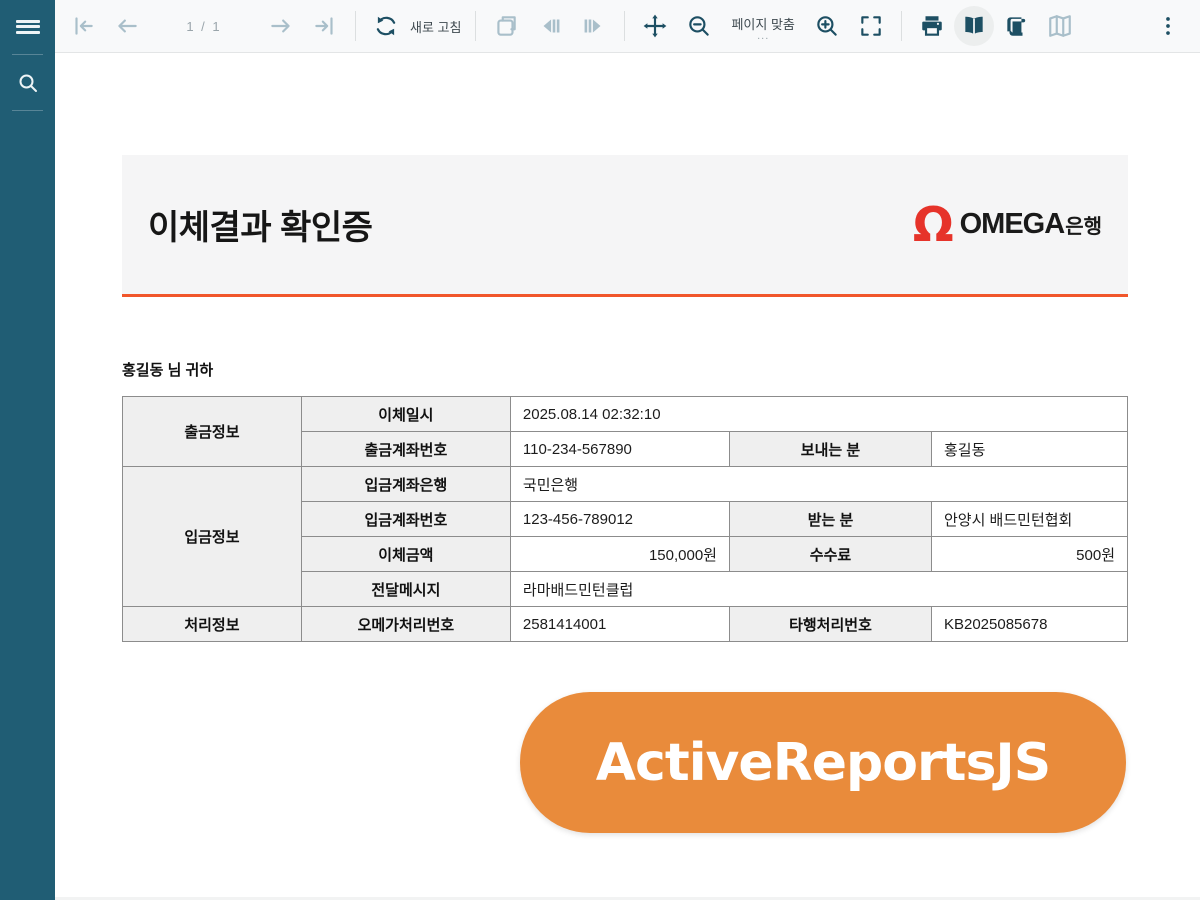 This screenshot has width=1200, height=900. Describe the element at coordinates (435, 26) in the screenshot. I see `refresh-label: 새로 고침` at that location.